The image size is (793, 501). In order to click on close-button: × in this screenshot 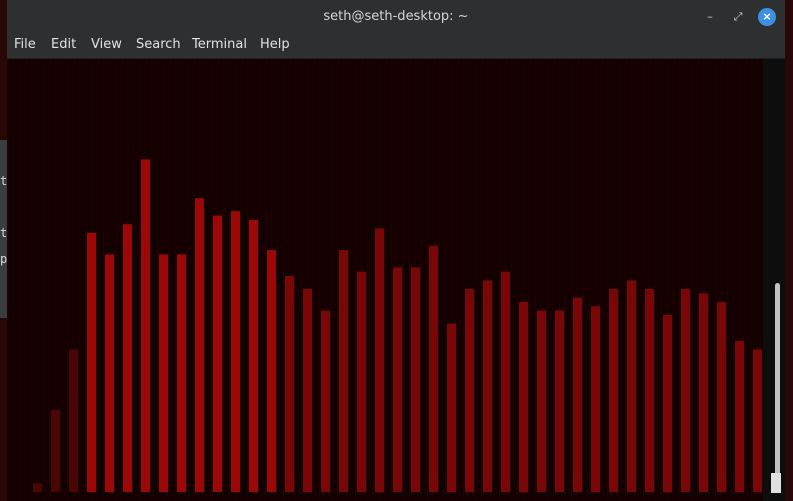, I will do `click(767, 17)`.